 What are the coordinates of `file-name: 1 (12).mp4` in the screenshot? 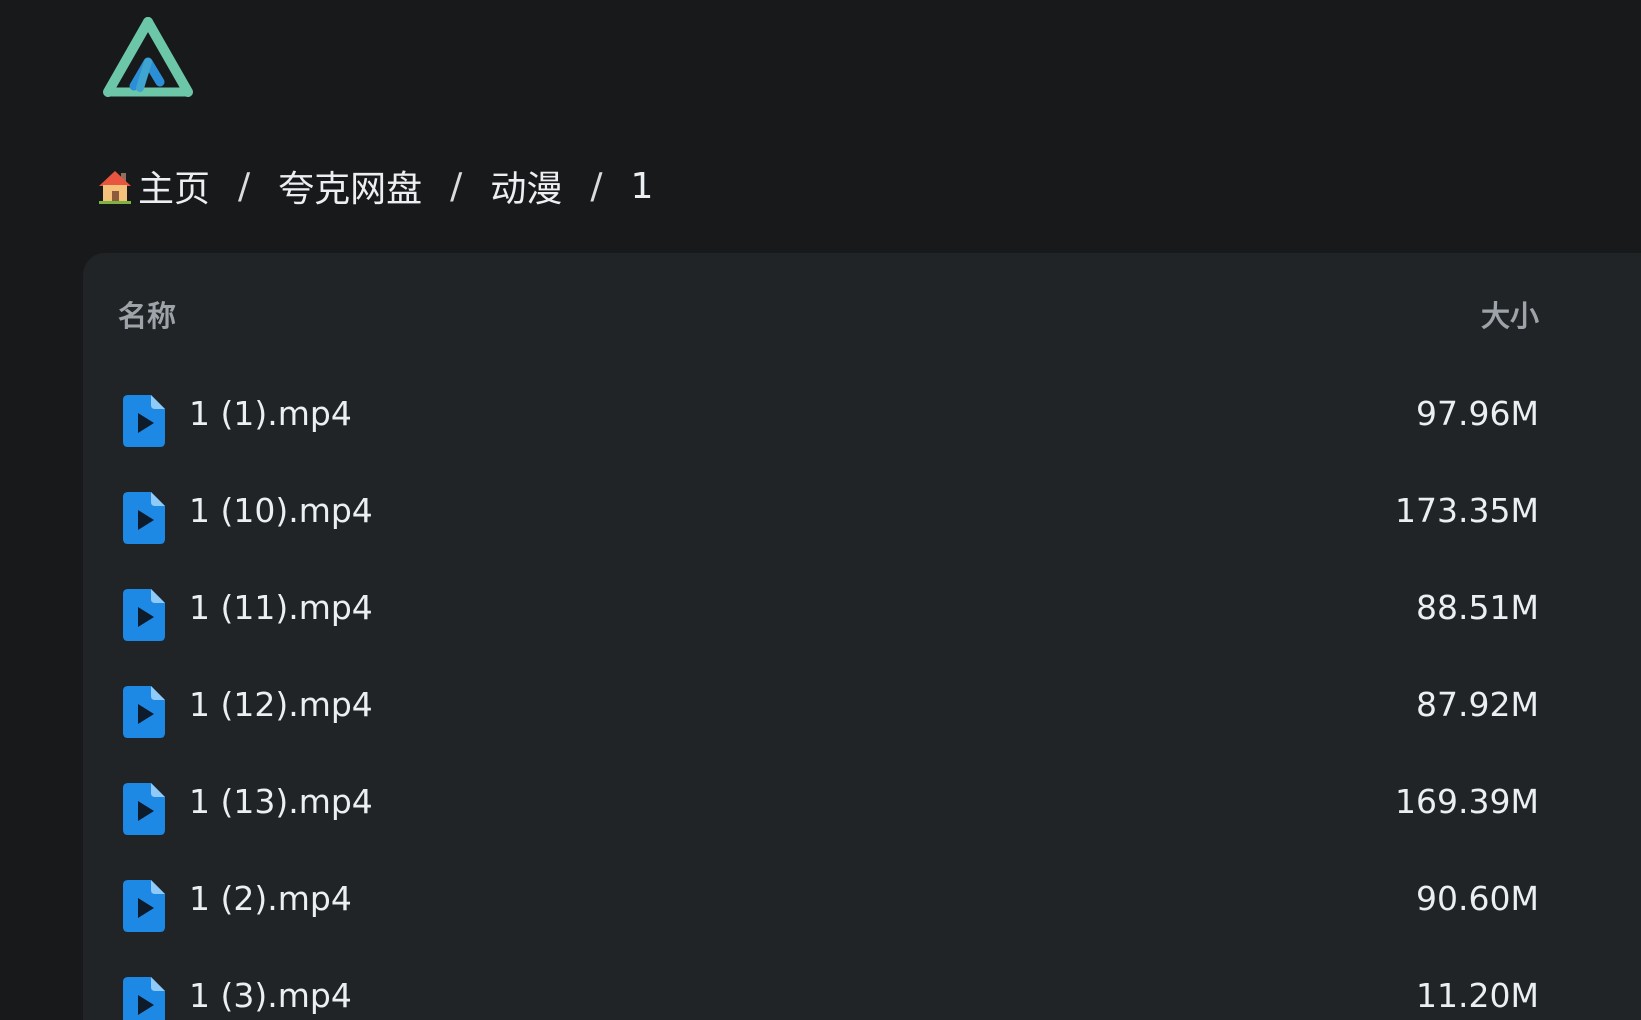 It's located at (281, 704).